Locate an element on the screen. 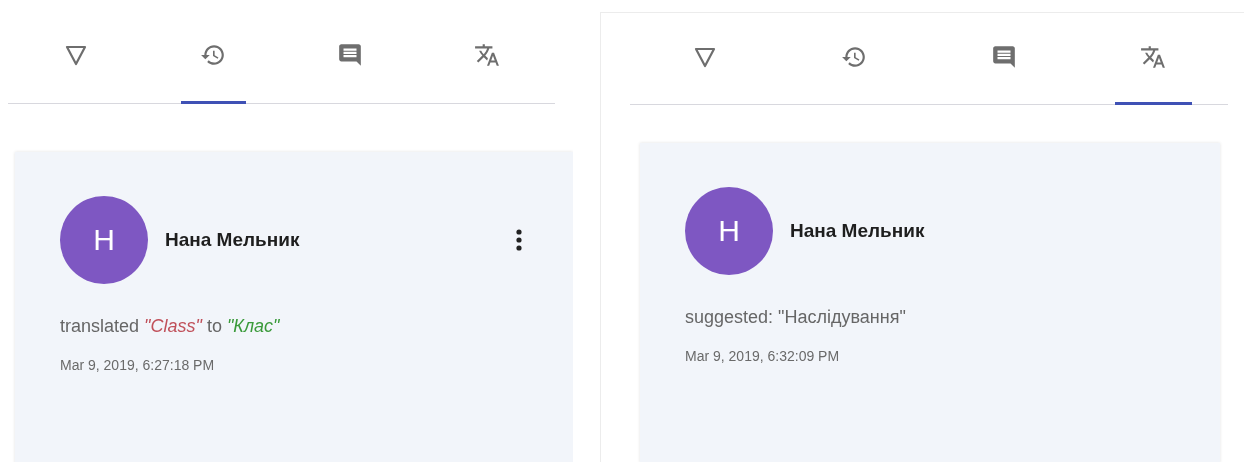  activity-text: translated "Class" to "Клас" is located at coordinates (170, 326).